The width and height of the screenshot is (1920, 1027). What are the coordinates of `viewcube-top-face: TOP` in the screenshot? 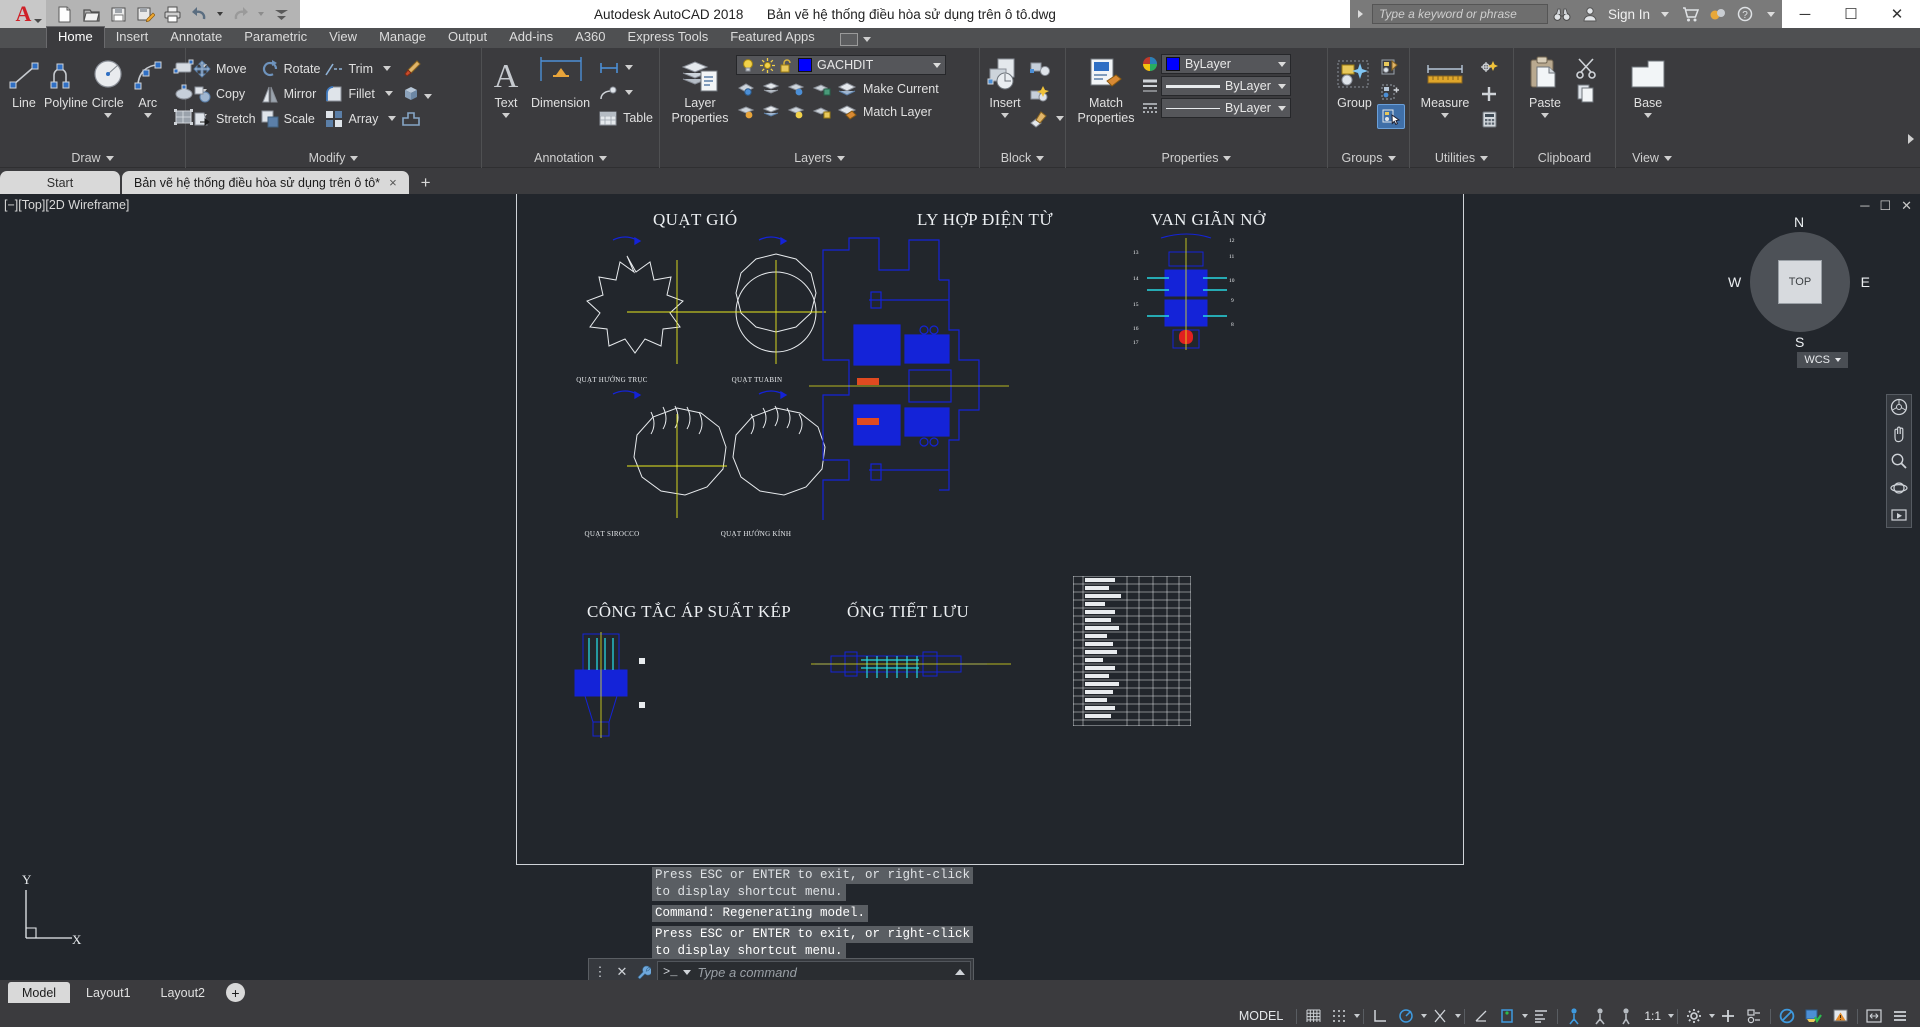 It's located at (1800, 282).